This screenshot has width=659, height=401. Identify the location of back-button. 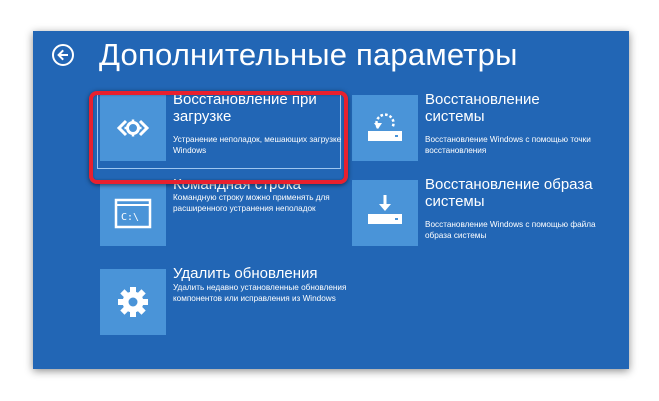
(63, 55).